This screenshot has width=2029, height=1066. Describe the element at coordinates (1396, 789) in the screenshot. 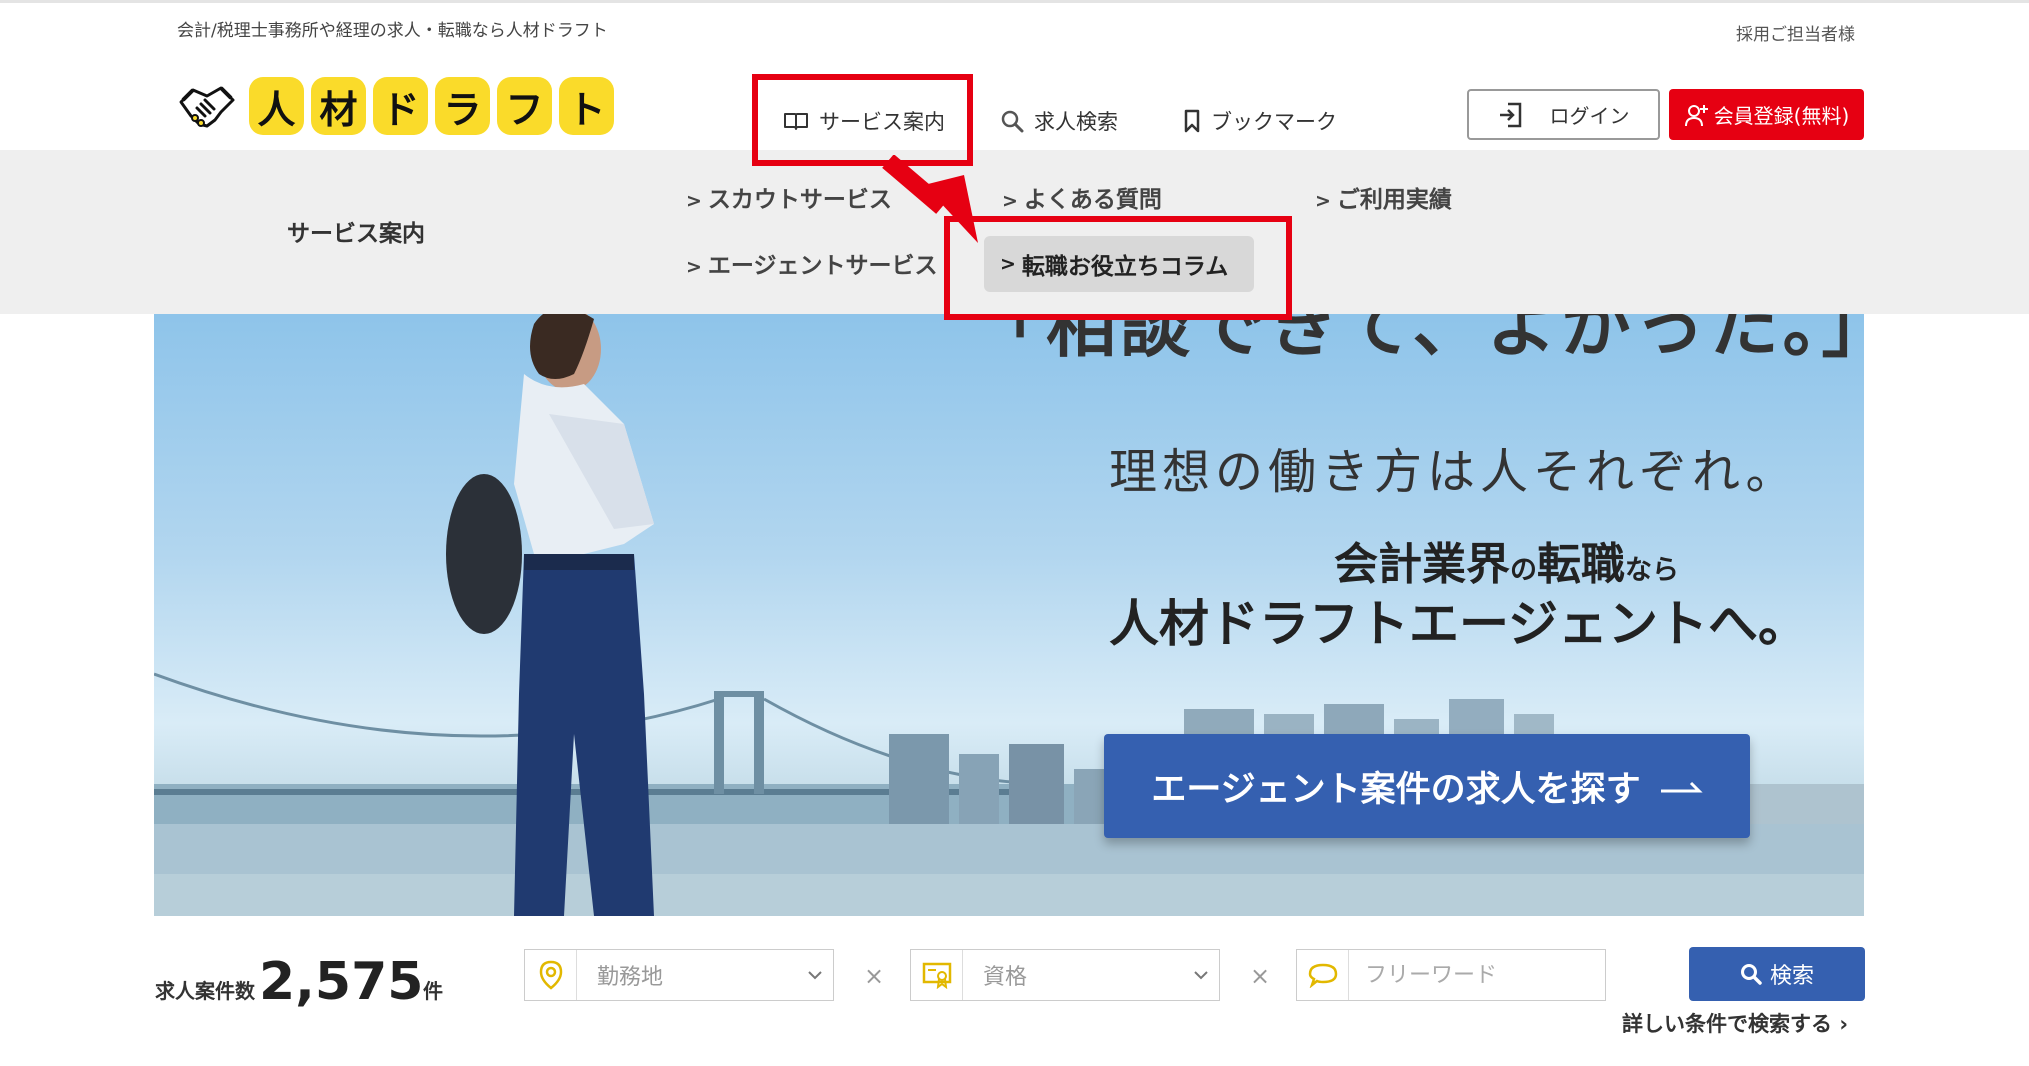

I see `cta-label: エージェント案件の求人を探す` at that location.